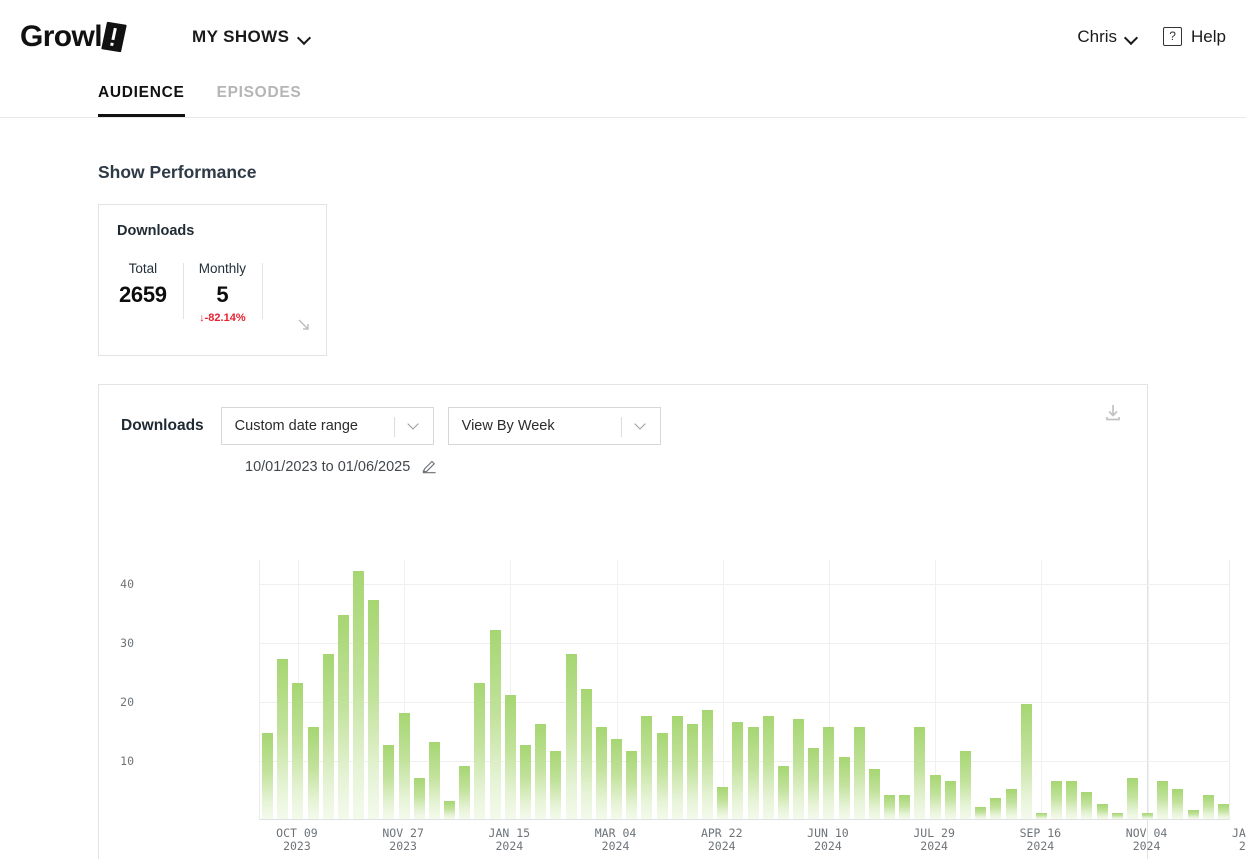 The image size is (1246, 859). What do you see at coordinates (141, 100) in the screenshot?
I see `tab-audience: AUDIENCE` at bounding box center [141, 100].